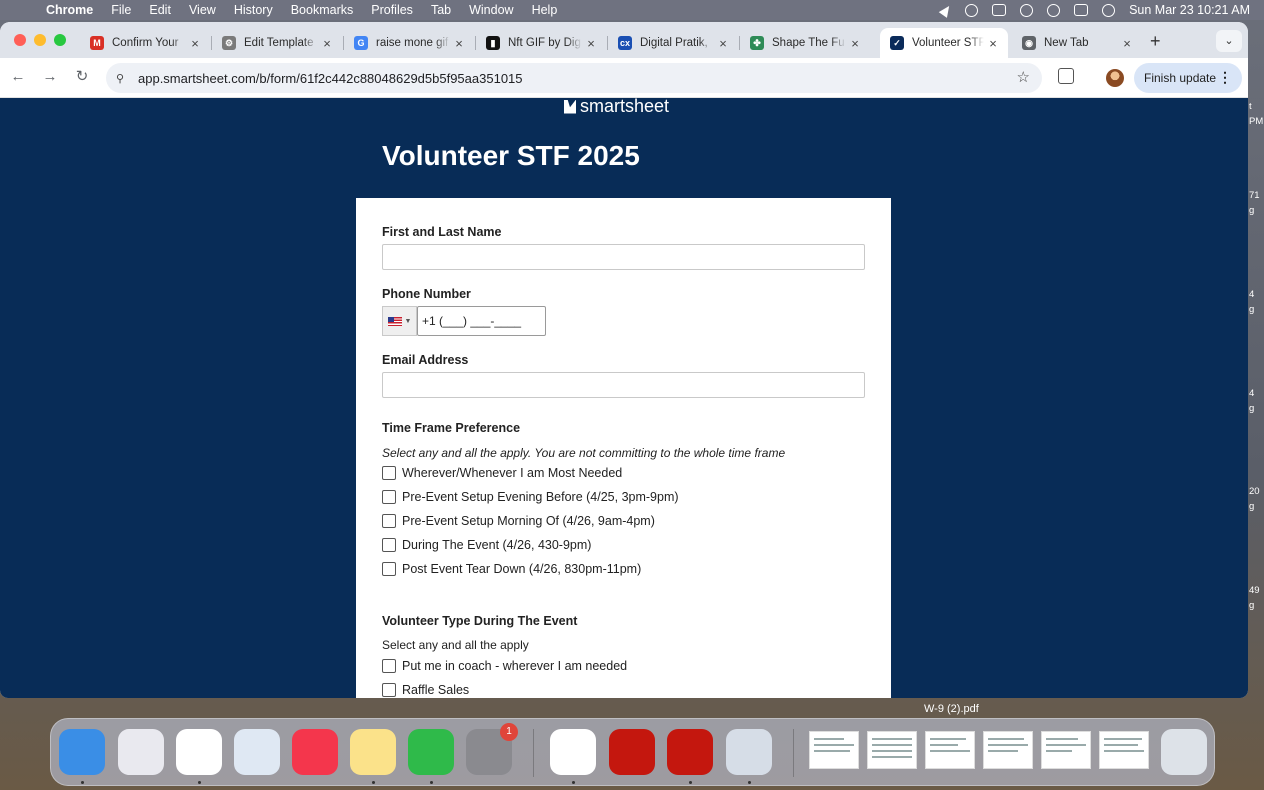  I want to click on browser-tab: Graise mone gif ×, so click(409, 43).